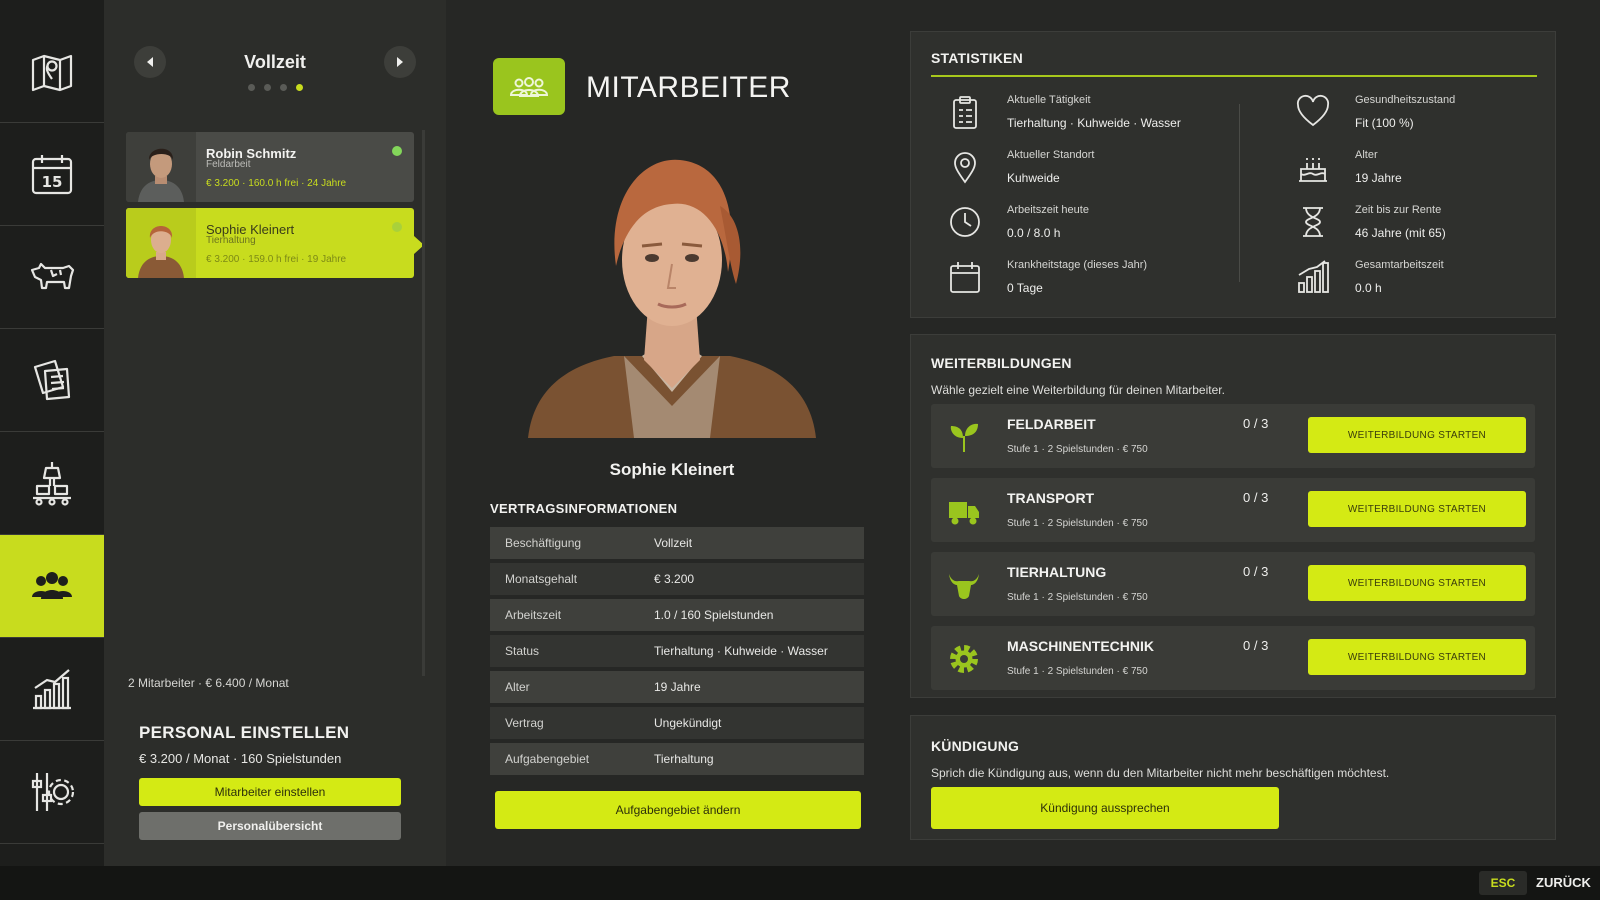 This screenshot has width=1600, height=900. I want to click on list-summary: 2 Mitarbeiter · € 6.400 / Monat, so click(208, 683).